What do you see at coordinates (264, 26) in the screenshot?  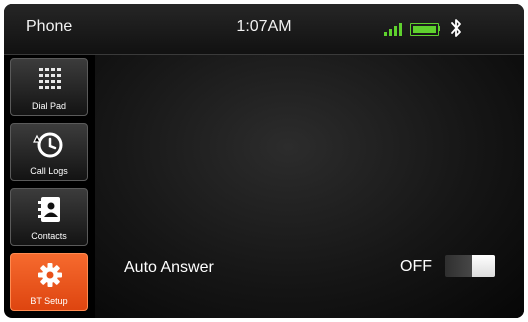 I see `clock: 1:07AM` at bounding box center [264, 26].